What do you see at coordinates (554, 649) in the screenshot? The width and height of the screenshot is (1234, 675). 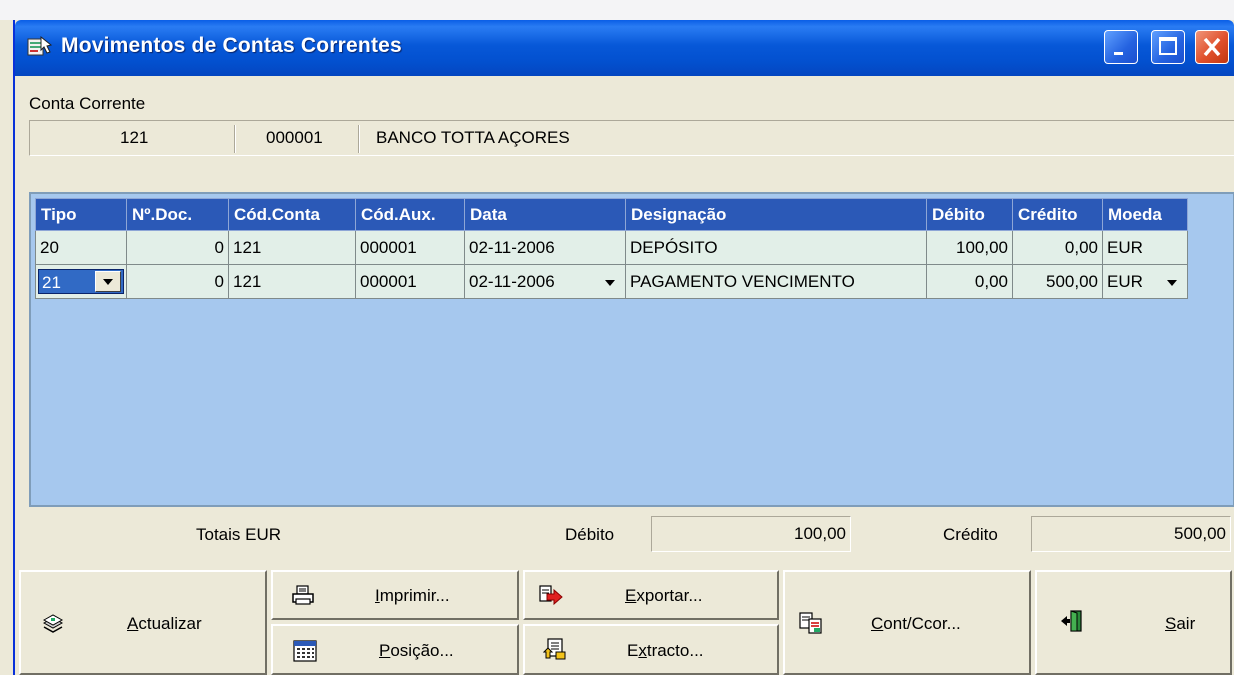 I see `statement-icon` at bounding box center [554, 649].